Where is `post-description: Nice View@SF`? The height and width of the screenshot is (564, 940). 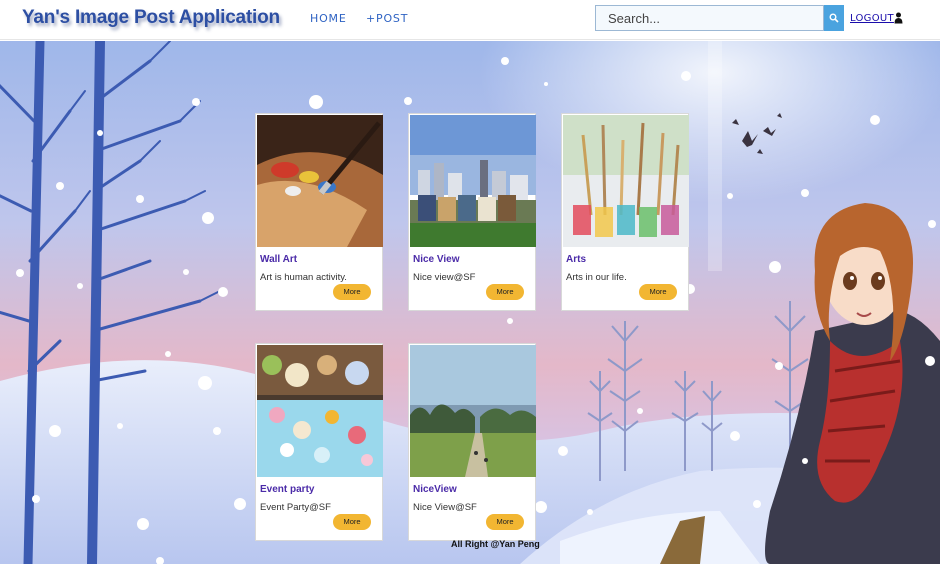
post-description: Nice View@SF is located at coordinates (445, 507).